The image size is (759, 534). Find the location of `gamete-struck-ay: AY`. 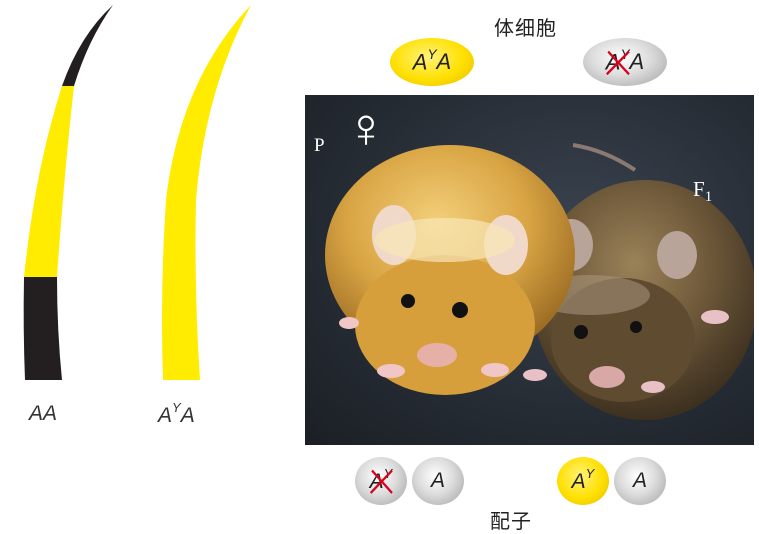

gamete-struck-ay: AY is located at coordinates (381, 481).